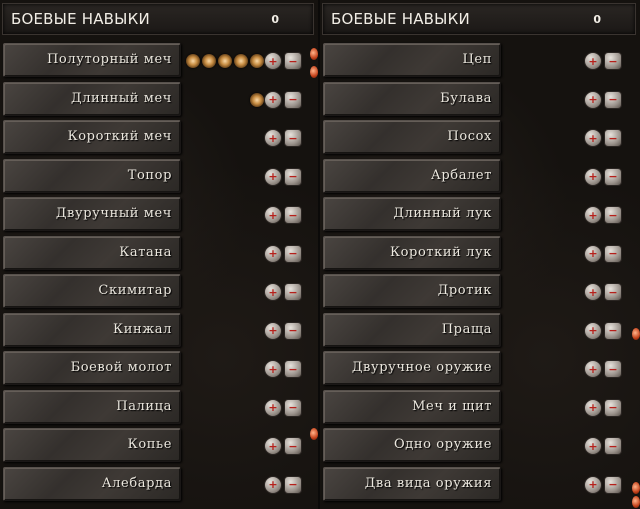 Image resolution: width=640 pixels, height=509 pixels. What do you see at coordinates (113, 213) in the screenshot?
I see `skill-name-label: Двуручный меч` at bounding box center [113, 213].